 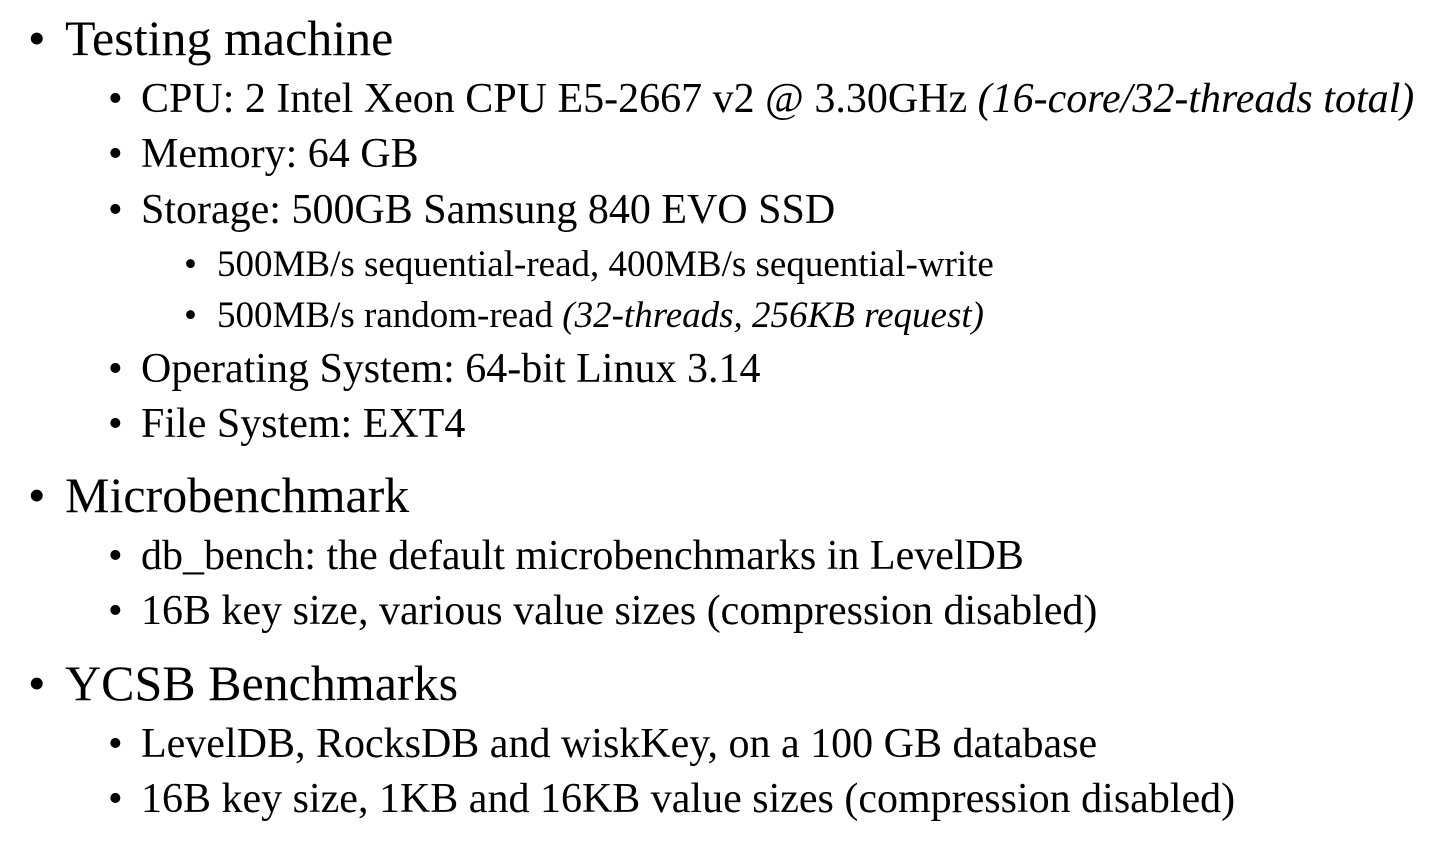 I want to click on section-heading-ycsb: • YCSB Benchmarks, so click(x=243, y=683).